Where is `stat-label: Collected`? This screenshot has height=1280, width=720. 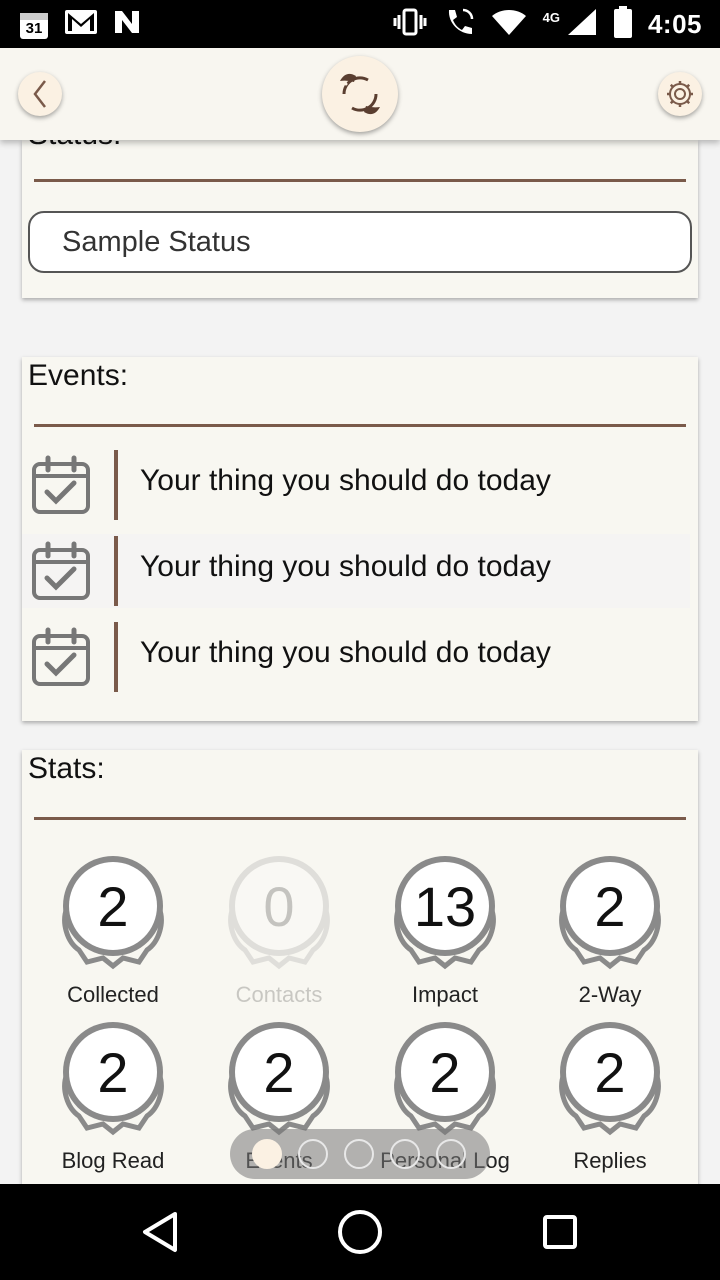
stat-label: Collected is located at coordinates (113, 994).